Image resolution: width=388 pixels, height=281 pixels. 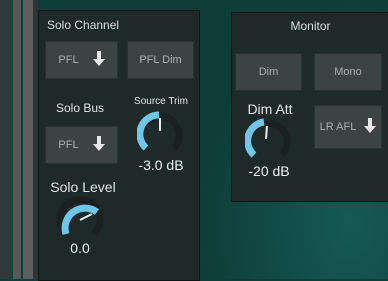 What do you see at coordinates (269, 171) in the screenshot?
I see `dim-att-value: -20 dB` at bounding box center [269, 171].